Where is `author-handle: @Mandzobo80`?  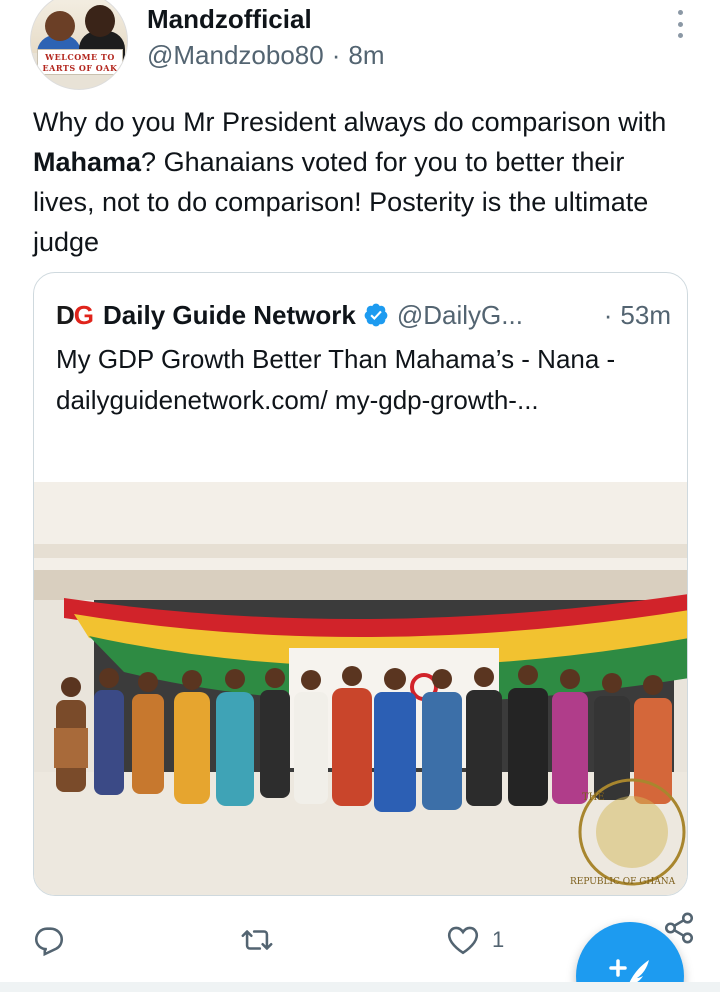
author-handle: @Mandzobo80 is located at coordinates (235, 55).